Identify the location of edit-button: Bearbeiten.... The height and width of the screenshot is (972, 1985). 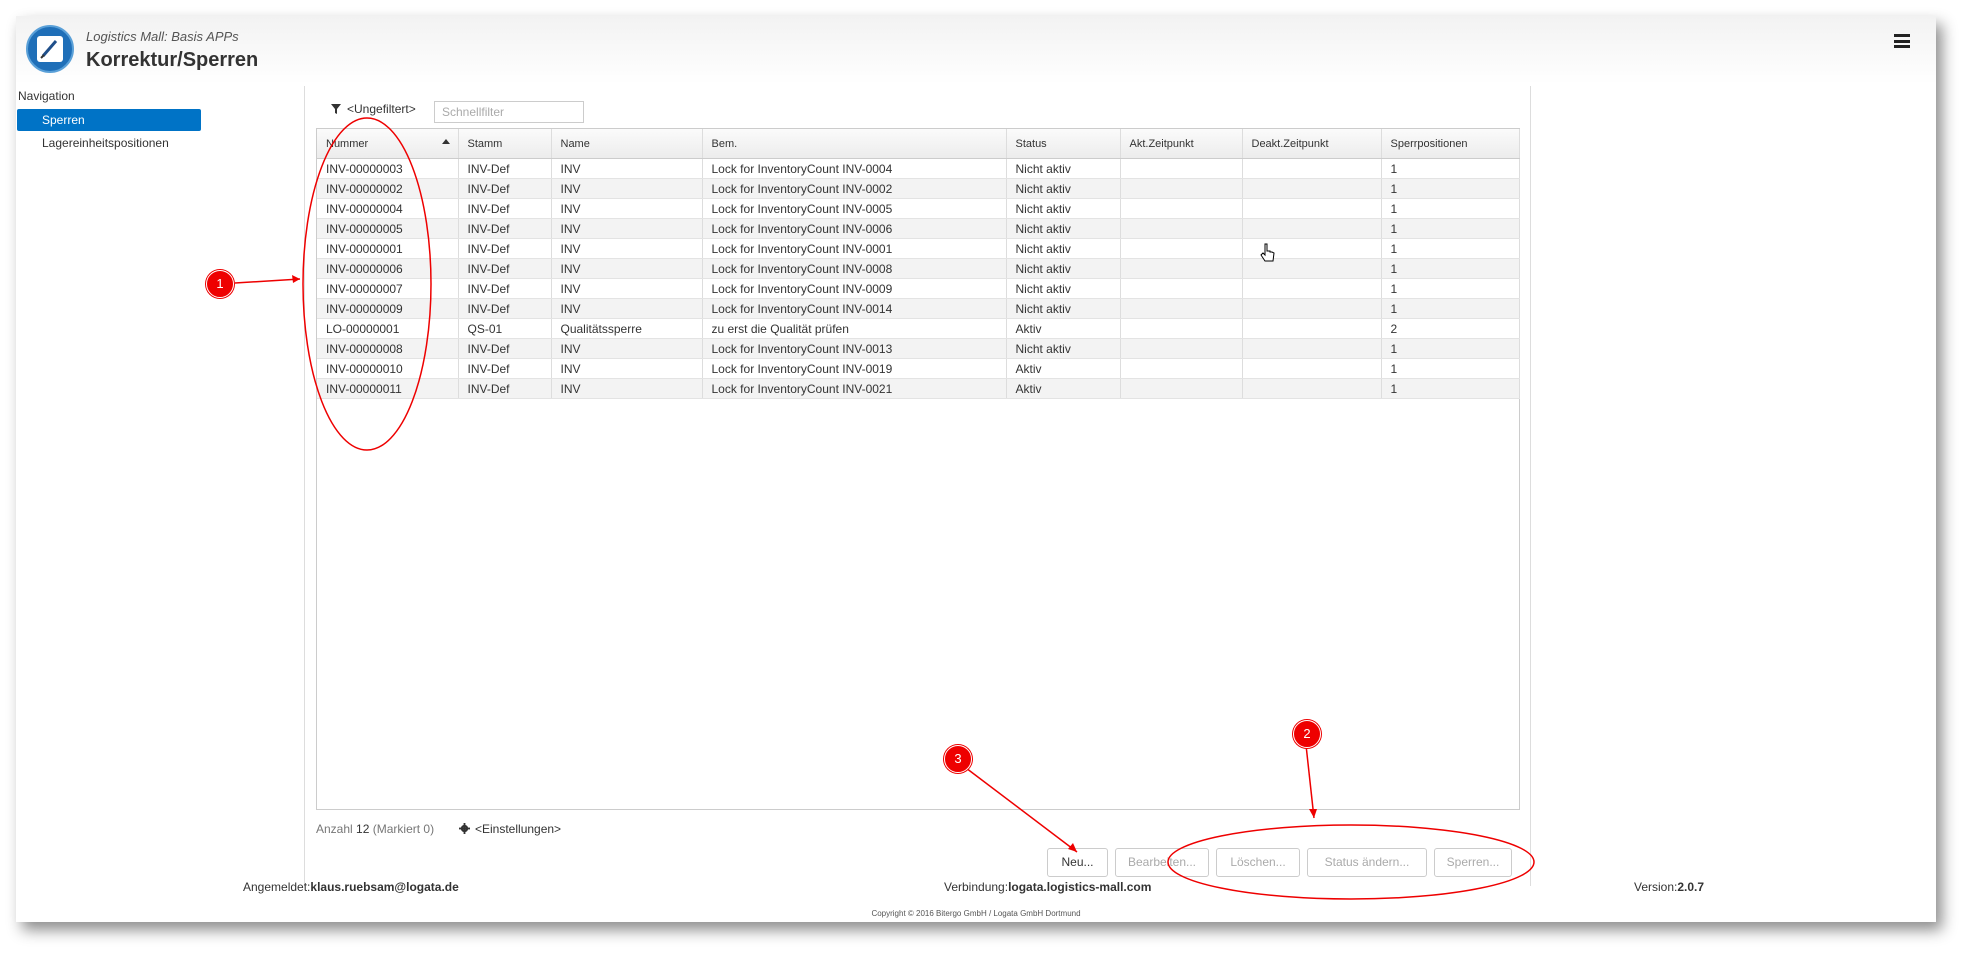
(1162, 862).